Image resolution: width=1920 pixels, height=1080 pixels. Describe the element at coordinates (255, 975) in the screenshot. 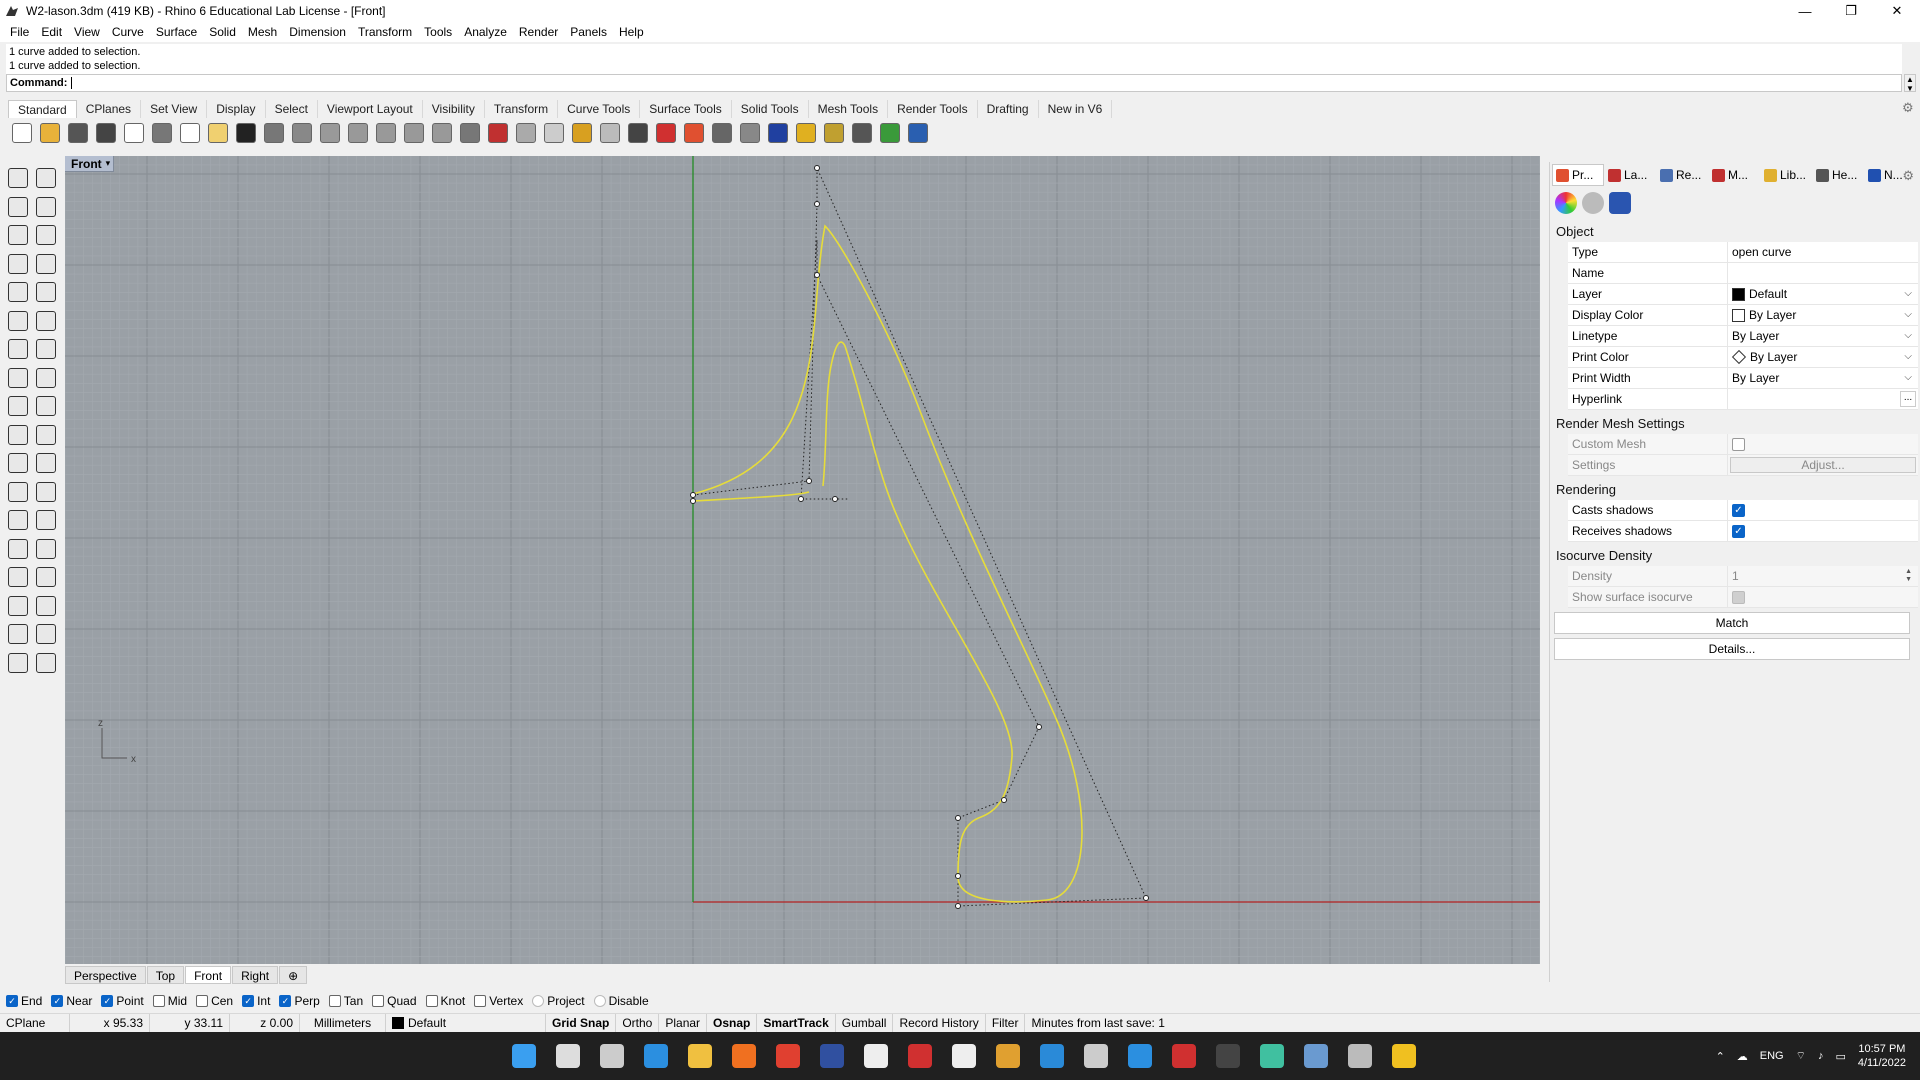

I see `tab-right: Right` at that location.